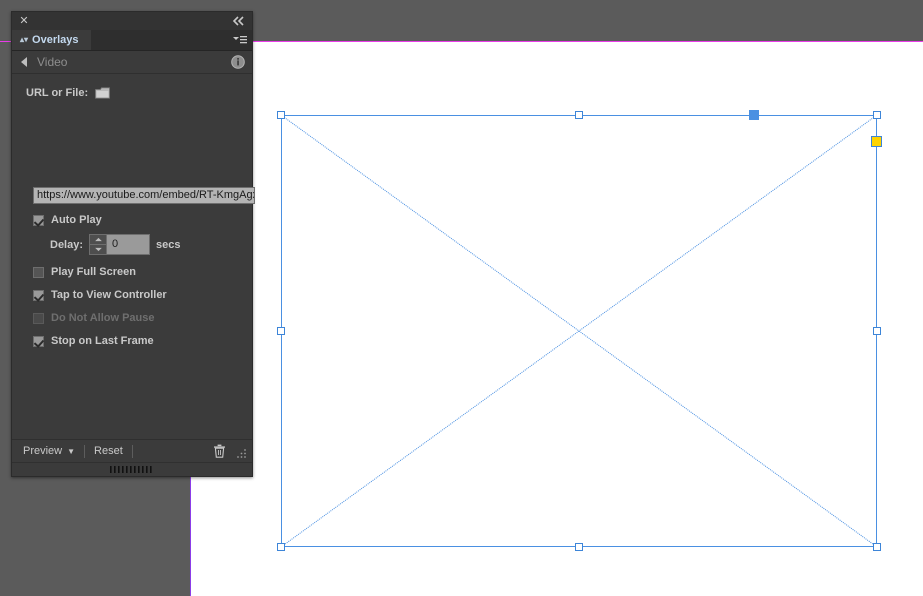 The image size is (923, 596). What do you see at coordinates (76, 220) in the screenshot?
I see `checkbox-auto-play-label: Auto Play` at bounding box center [76, 220].